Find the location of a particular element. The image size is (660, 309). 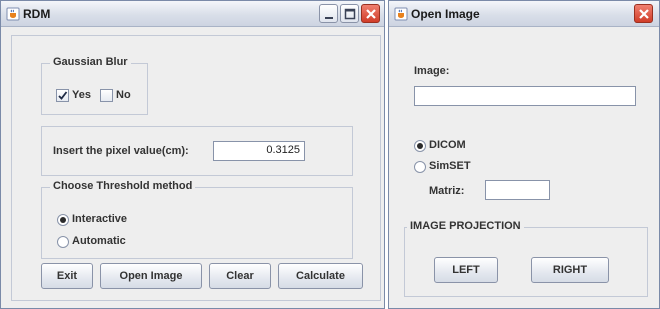

image-label: Image: is located at coordinates (432, 71).